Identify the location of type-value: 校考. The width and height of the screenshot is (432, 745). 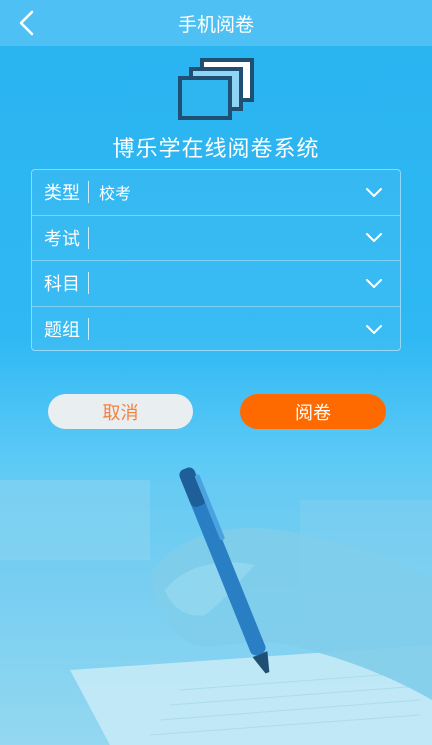
(115, 194).